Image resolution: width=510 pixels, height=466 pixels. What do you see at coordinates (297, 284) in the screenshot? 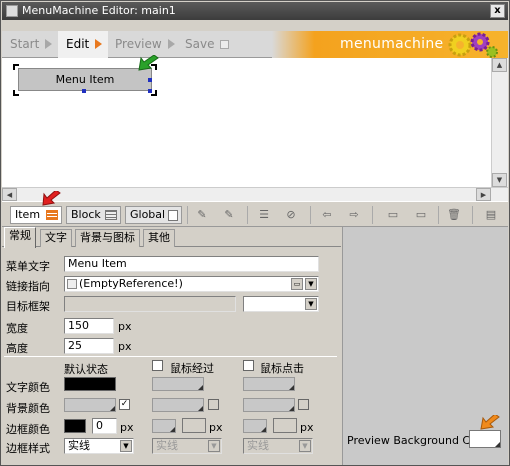
I see `browse-icon: ▭` at bounding box center [297, 284].